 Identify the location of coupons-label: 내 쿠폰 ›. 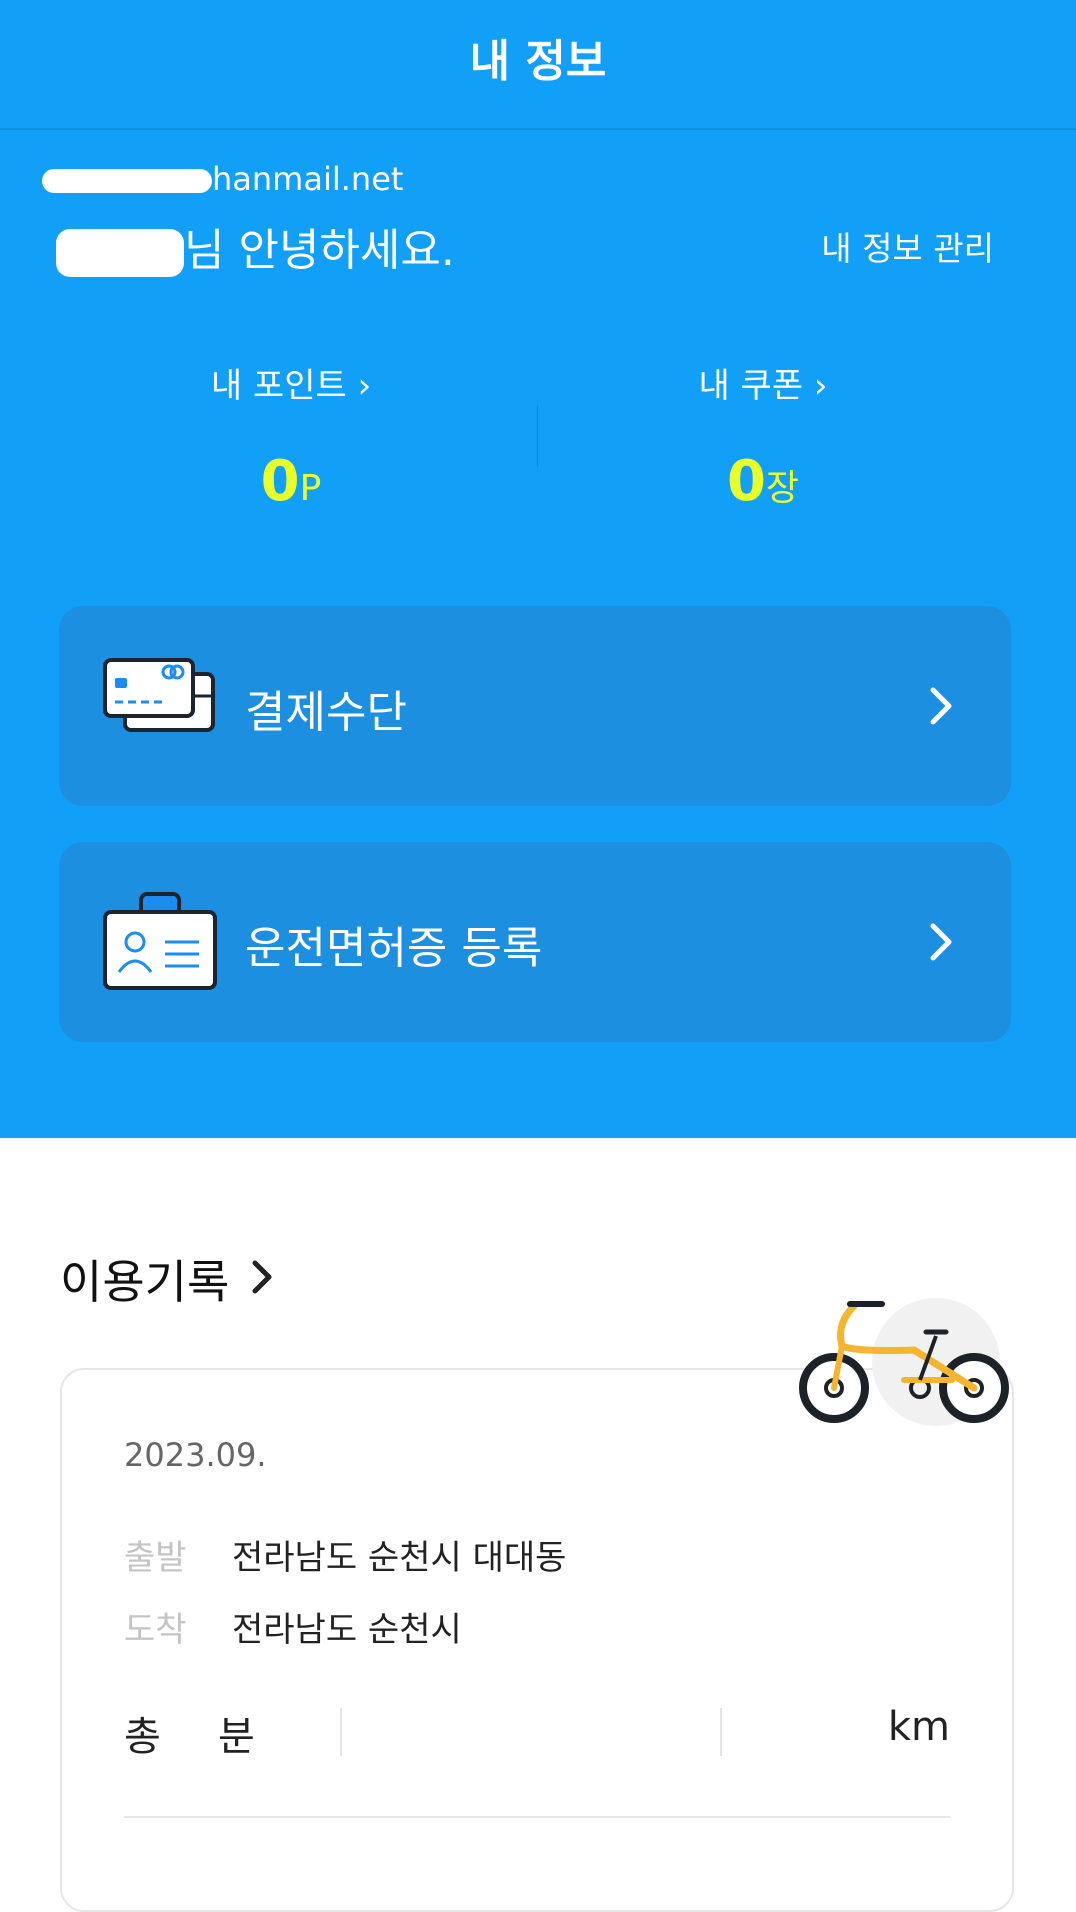
(763, 386).